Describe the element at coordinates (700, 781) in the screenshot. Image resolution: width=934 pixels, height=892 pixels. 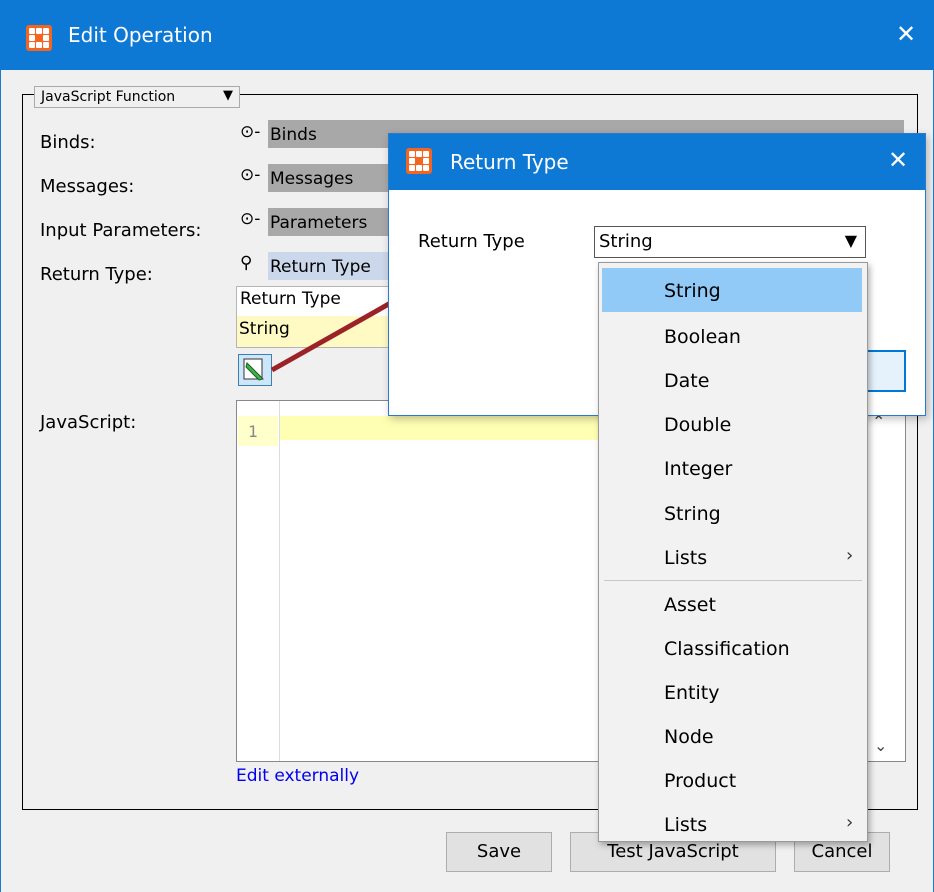
I see `dropdown-item-product: Product` at that location.